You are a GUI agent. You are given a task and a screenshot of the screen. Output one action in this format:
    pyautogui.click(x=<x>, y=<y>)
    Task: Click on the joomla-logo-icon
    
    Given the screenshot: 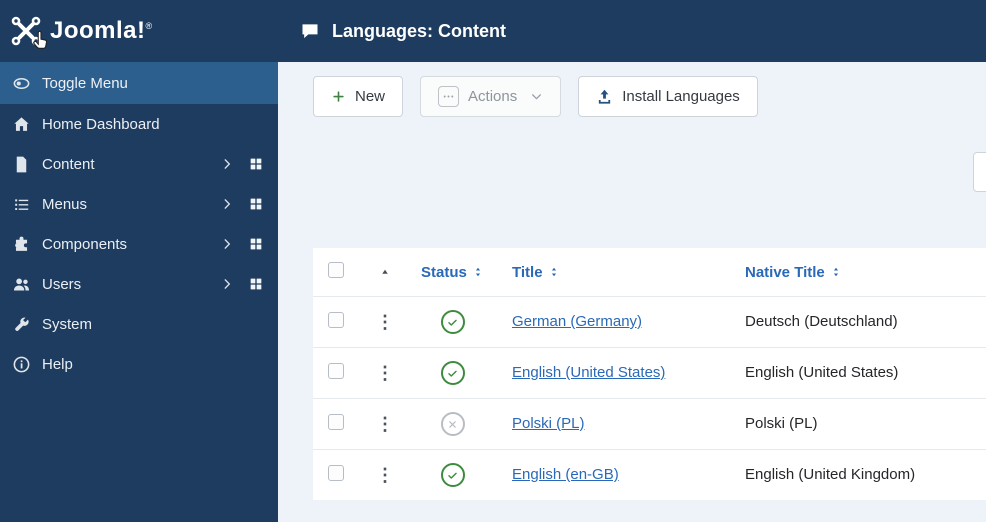 What is the action you would take?
    pyautogui.click(x=26, y=31)
    